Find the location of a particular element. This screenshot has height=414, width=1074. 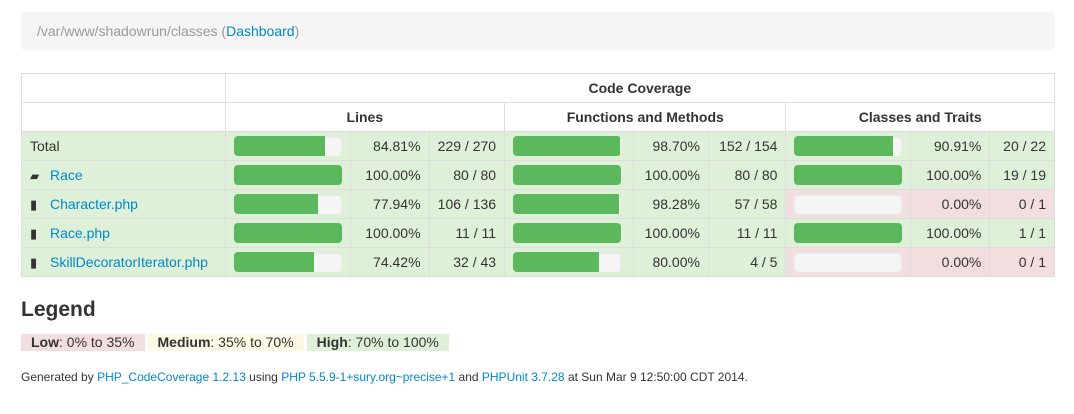

row-name-cell: ▮ Character.php is located at coordinates (123, 204).